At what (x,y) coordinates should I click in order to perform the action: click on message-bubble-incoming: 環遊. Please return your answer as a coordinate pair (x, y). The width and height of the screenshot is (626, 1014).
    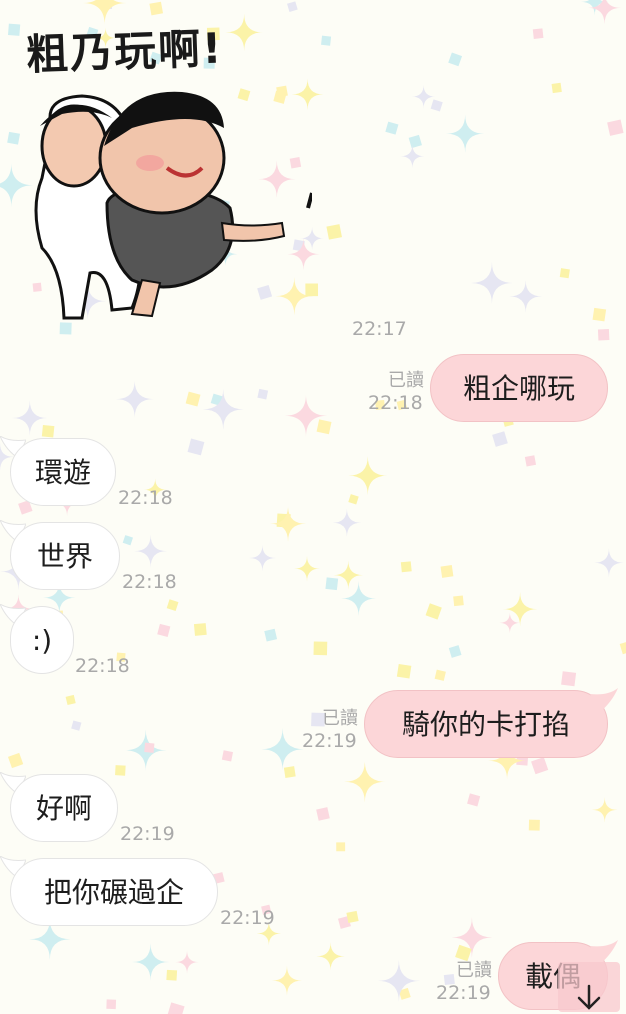
    Looking at the image, I should click on (63, 472).